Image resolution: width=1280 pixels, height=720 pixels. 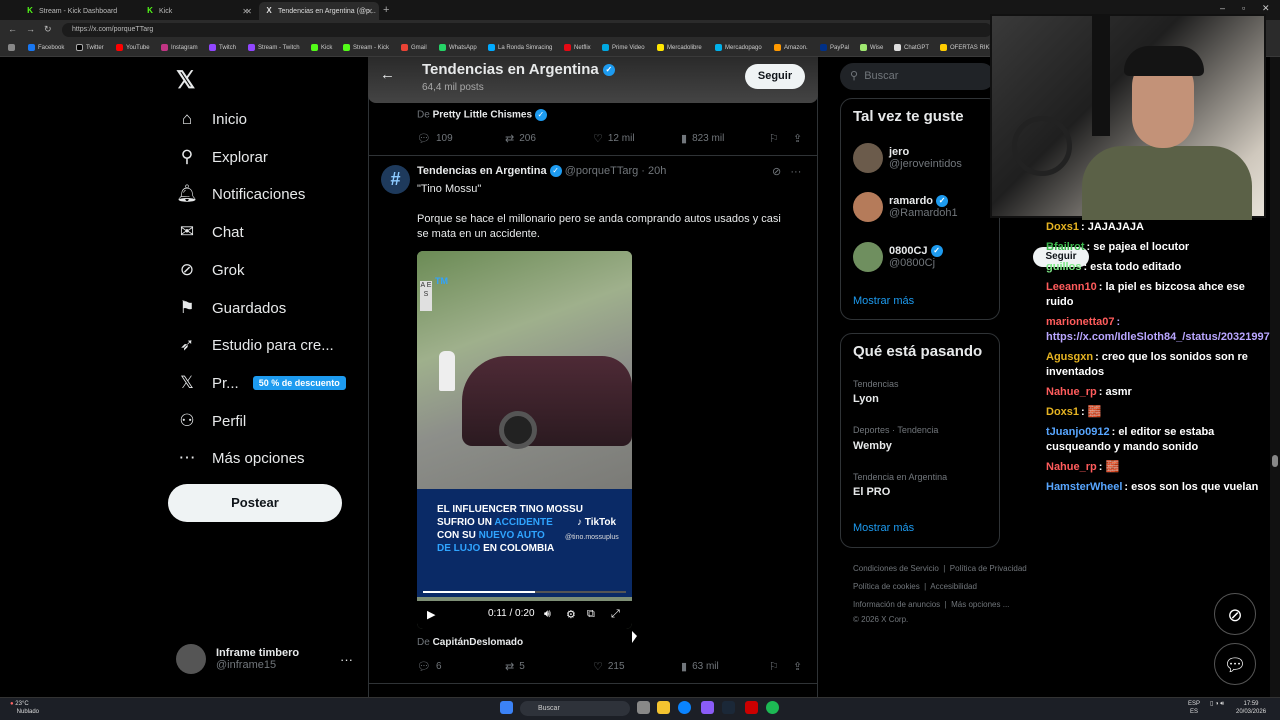 I want to click on reload-icon: ↻, so click(x=48, y=29).